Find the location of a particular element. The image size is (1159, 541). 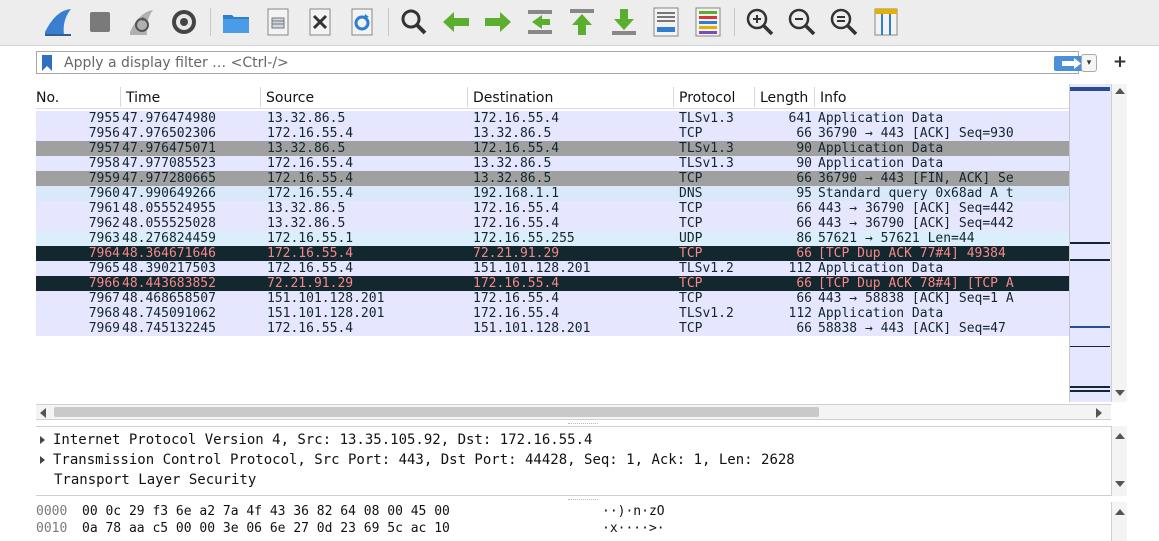

reload-file-icon is located at coordinates (362, 22).